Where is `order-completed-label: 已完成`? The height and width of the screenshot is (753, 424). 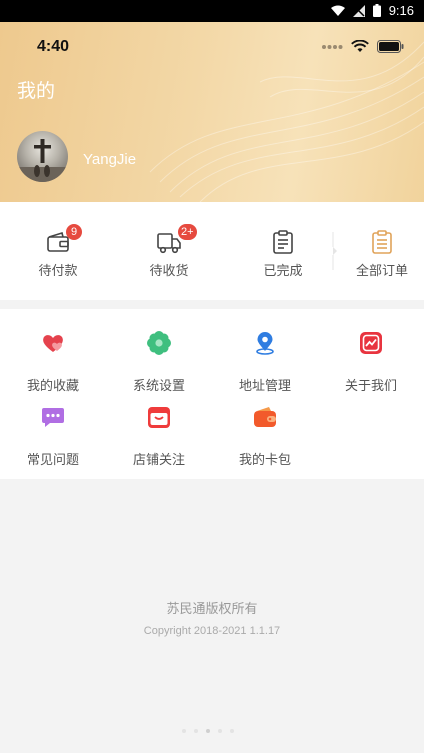
order-completed-label: 已完成 is located at coordinates (283, 271).